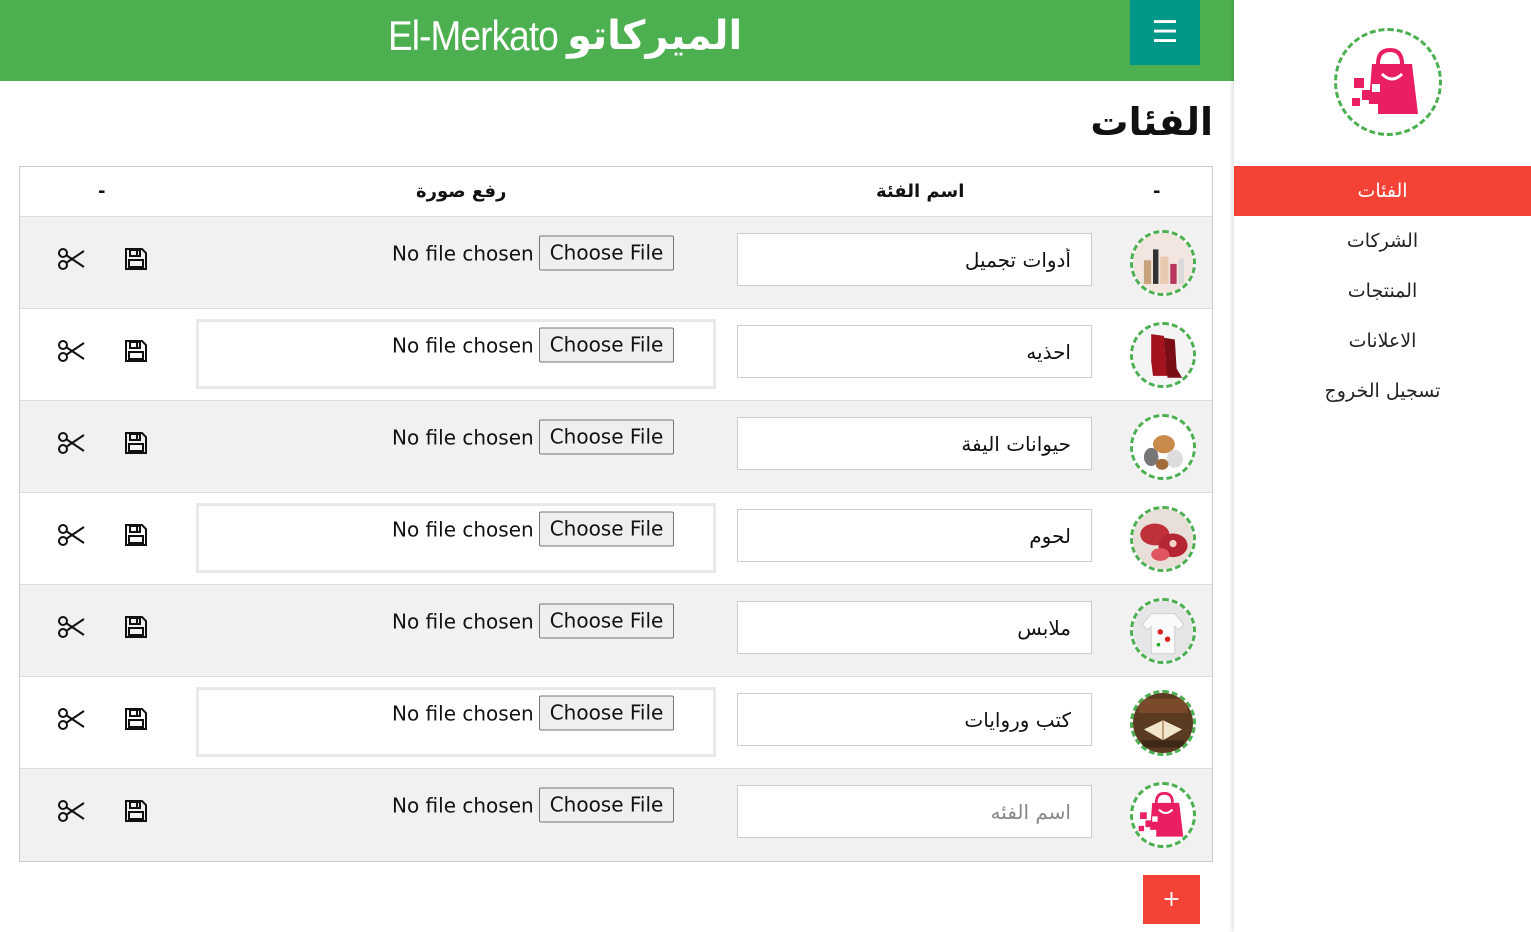 The image size is (1531, 932). I want to click on cosmetics-image, so click(1163, 263).